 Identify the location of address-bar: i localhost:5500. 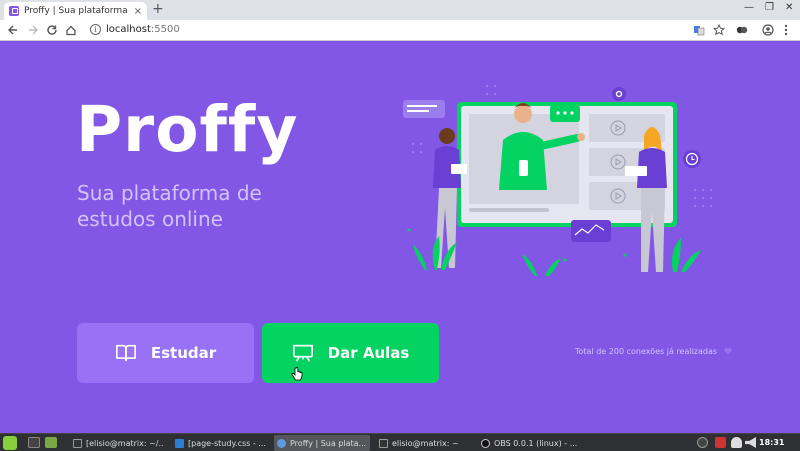
(400, 30).